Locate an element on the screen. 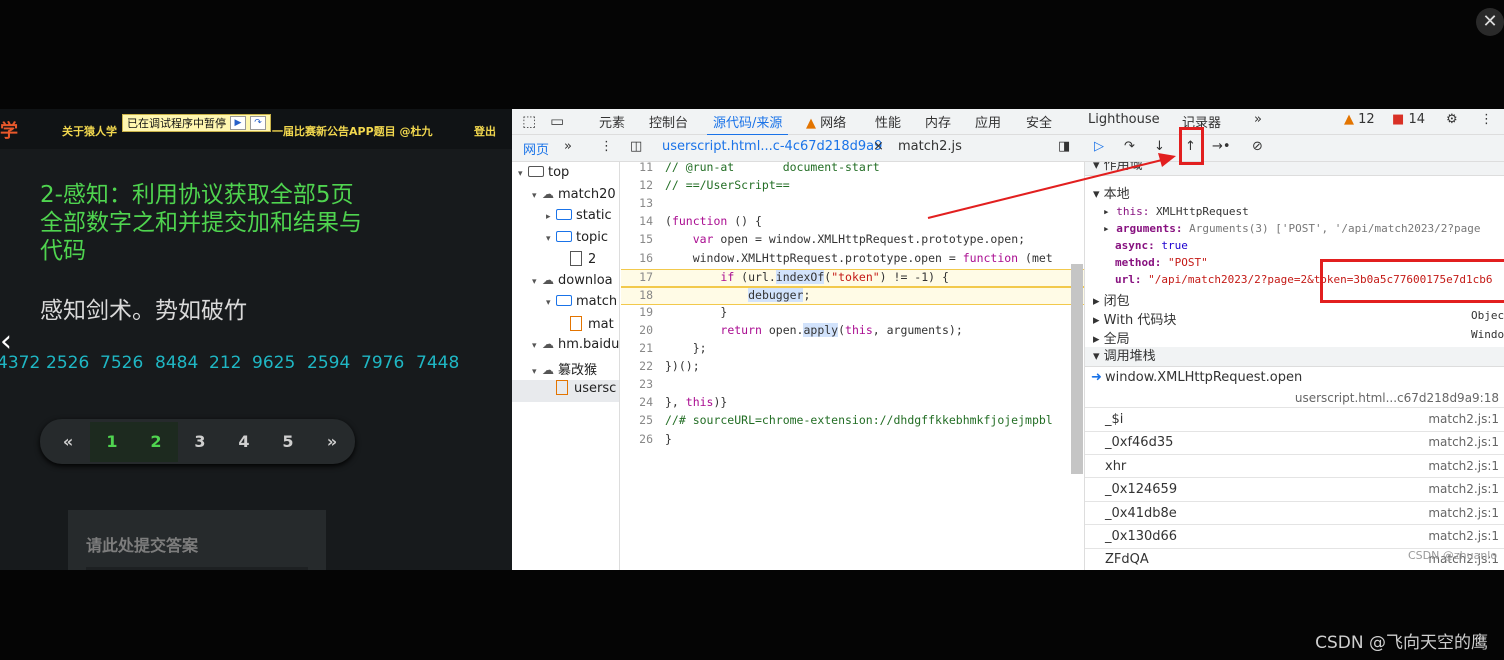  image-caption: CSDN @飞向天空的鹰 is located at coordinates (1401, 643).